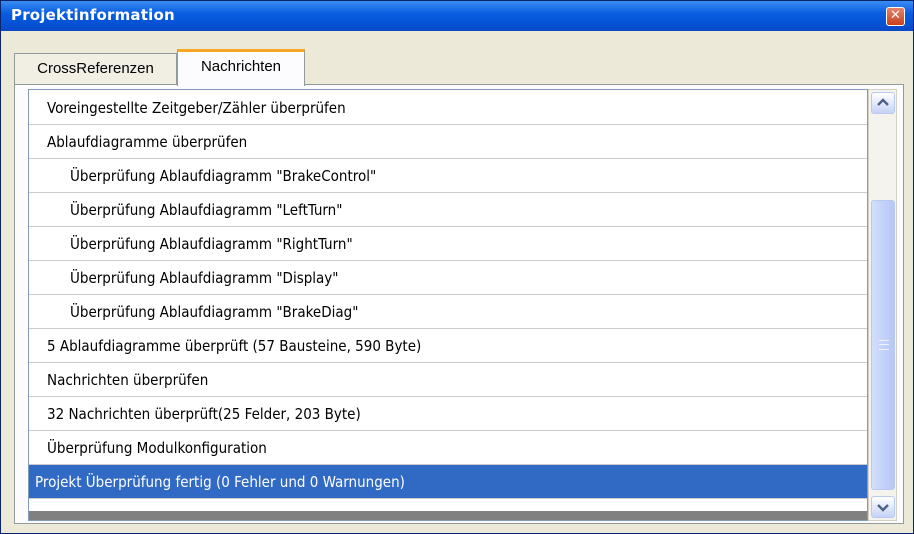 Image resolution: width=914 pixels, height=534 pixels. I want to click on scroll-up-arrow-icon, so click(883, 102).